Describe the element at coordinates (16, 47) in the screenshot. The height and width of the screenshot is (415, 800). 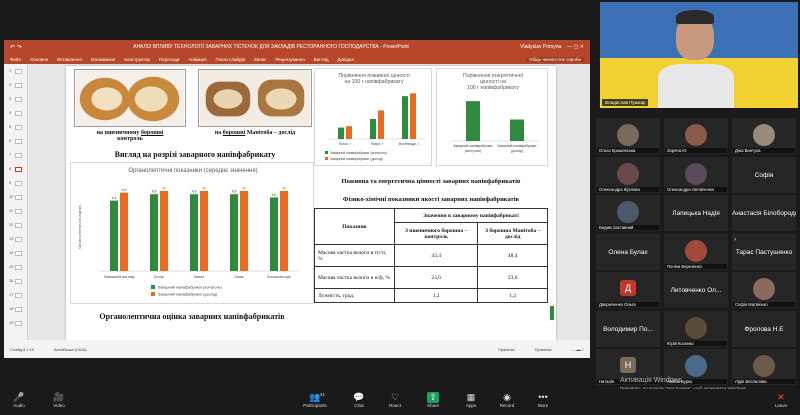
I see `autosave-icon: ↶ ↷` at that location.